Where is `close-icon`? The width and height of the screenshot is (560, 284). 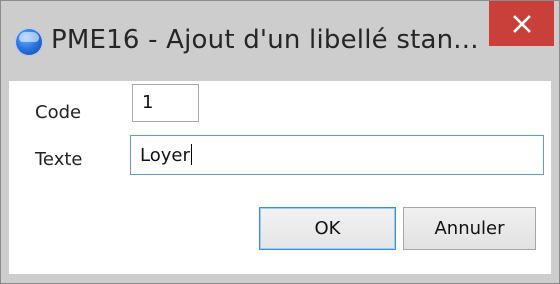 close-icon is located at coordinates (521, 23).